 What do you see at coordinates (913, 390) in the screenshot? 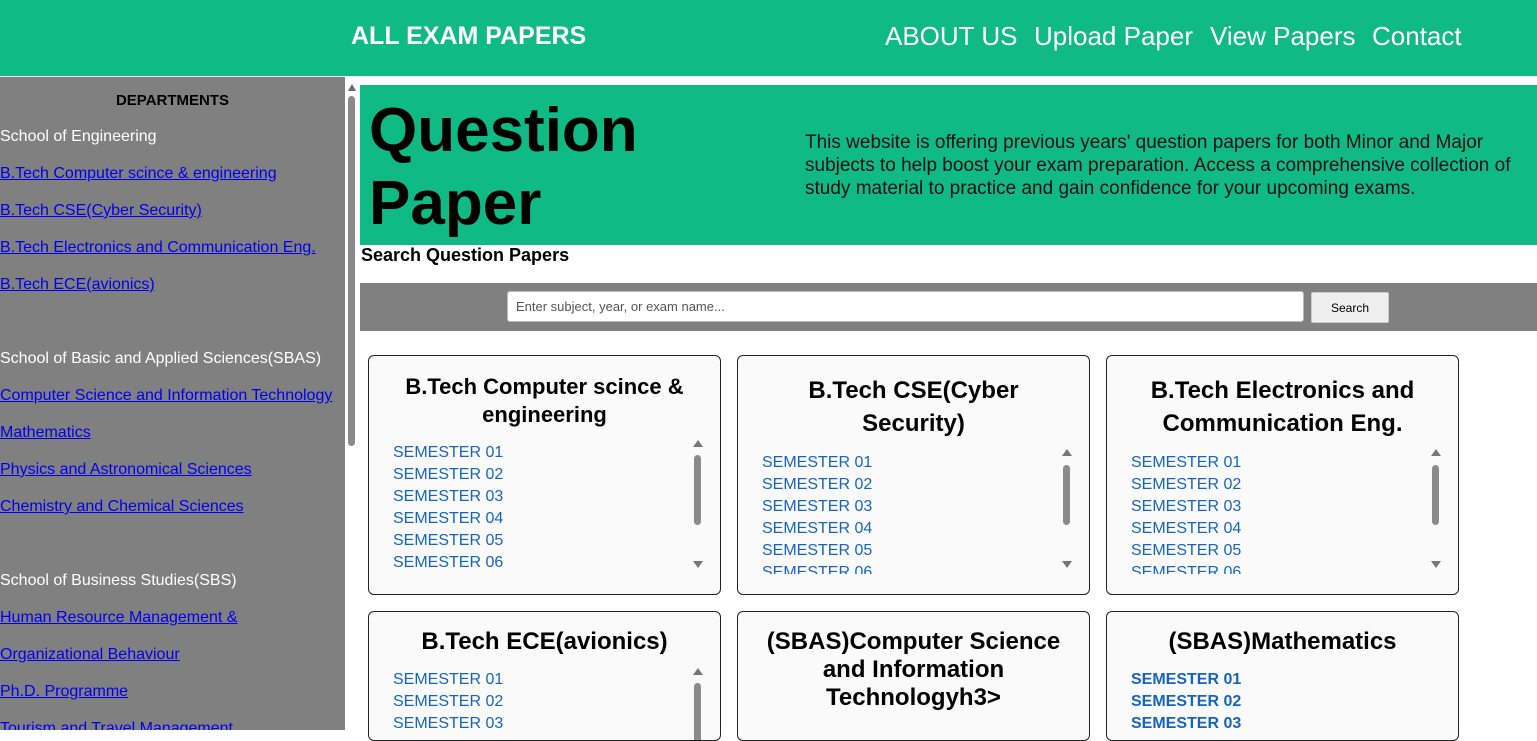
I see `card-title-line: B.Tech CSE(Cyber` at bounding box center [913, 390].